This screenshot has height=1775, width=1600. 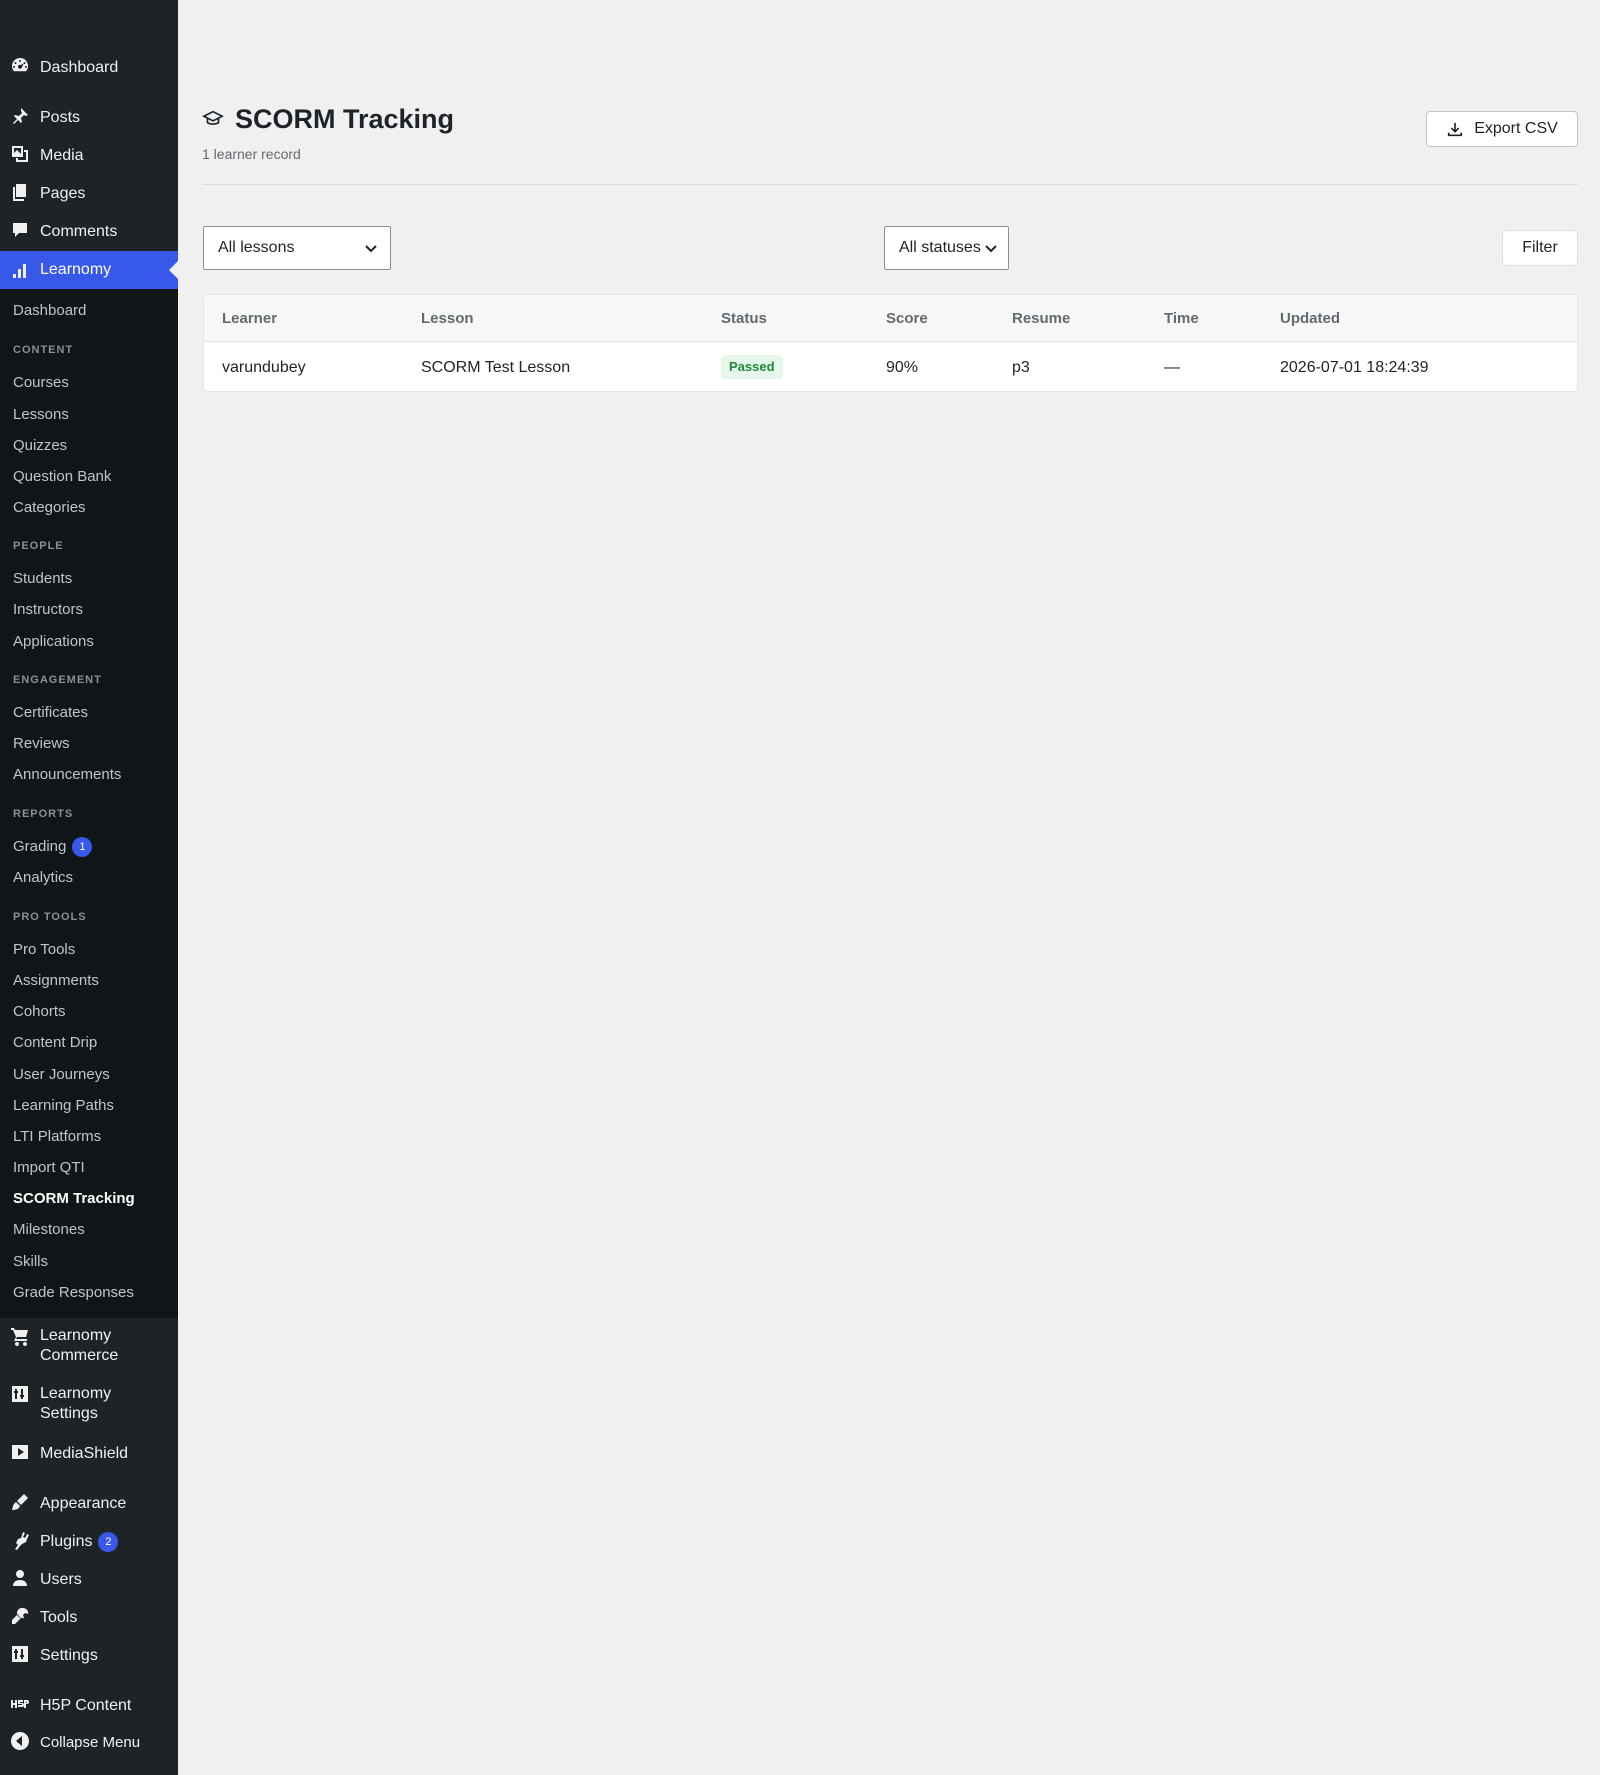 I want to click on status-select-value: All statuses, so click(x=940, y=247).